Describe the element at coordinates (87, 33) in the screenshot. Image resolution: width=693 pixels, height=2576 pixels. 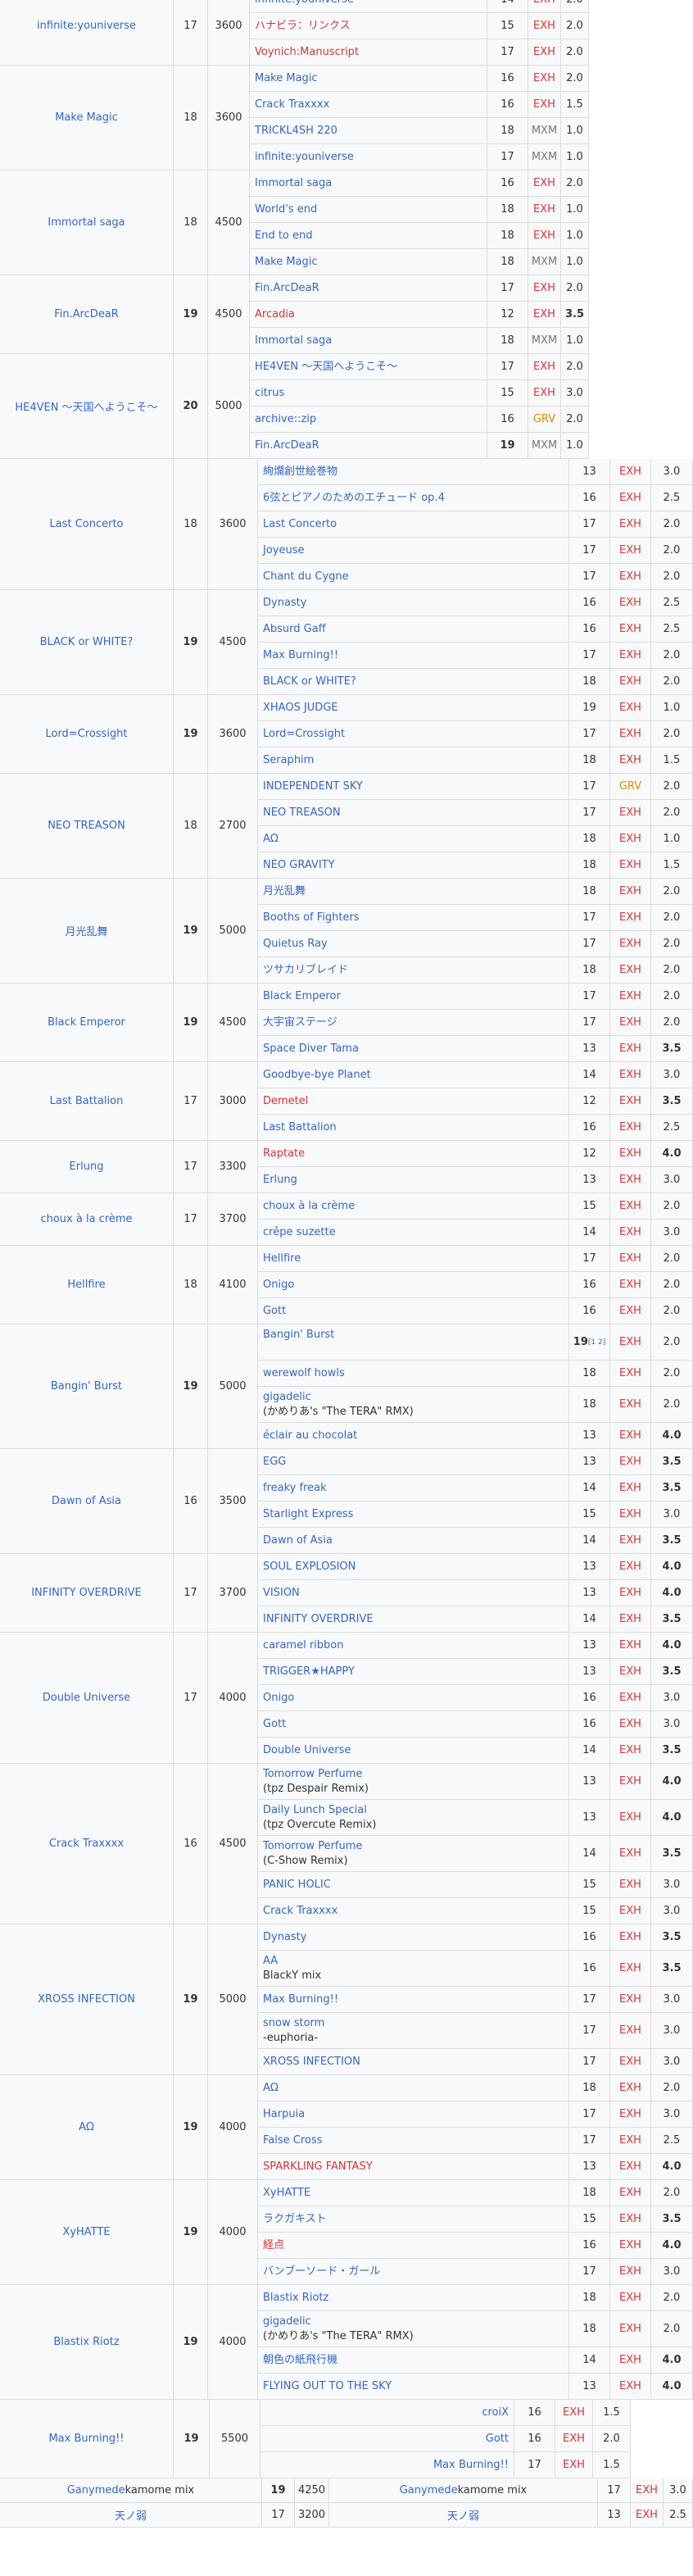
I see `course-name-cell: infinite:youniverse` at that location.